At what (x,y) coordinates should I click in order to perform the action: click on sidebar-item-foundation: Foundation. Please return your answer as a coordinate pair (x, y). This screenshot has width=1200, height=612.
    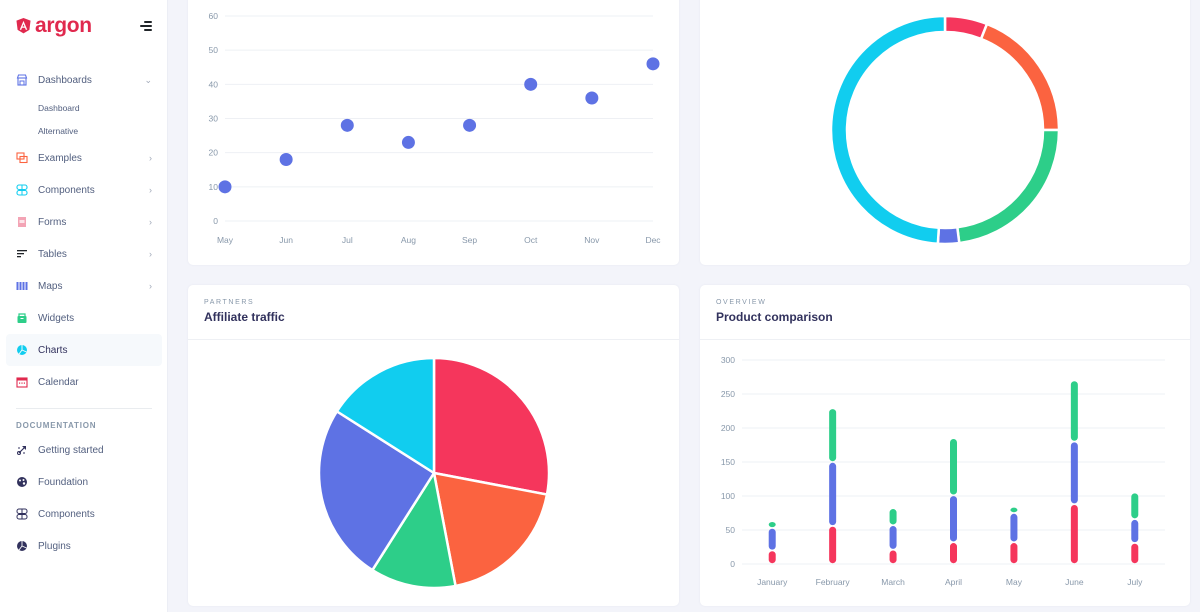
    Looking at the image, I should click on (84, 482).